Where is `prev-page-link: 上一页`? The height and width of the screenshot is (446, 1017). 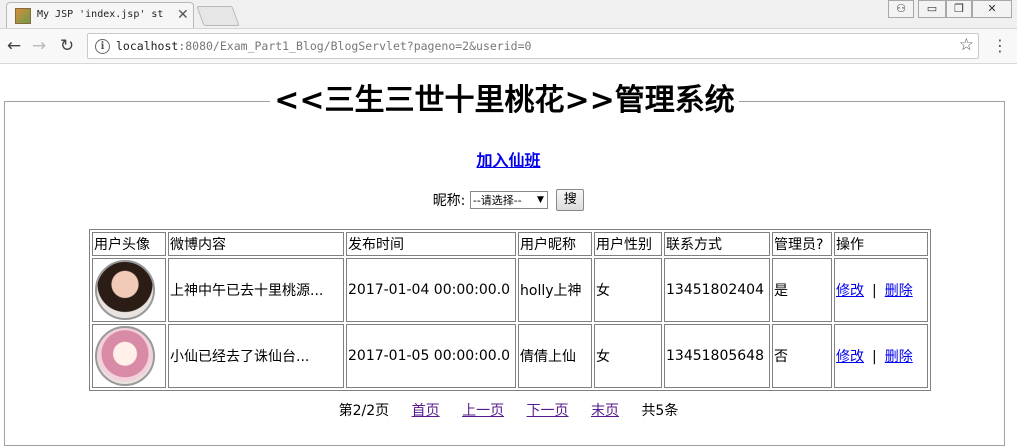 prev-page-link: 上一页 is located at coordinates (483, 411).